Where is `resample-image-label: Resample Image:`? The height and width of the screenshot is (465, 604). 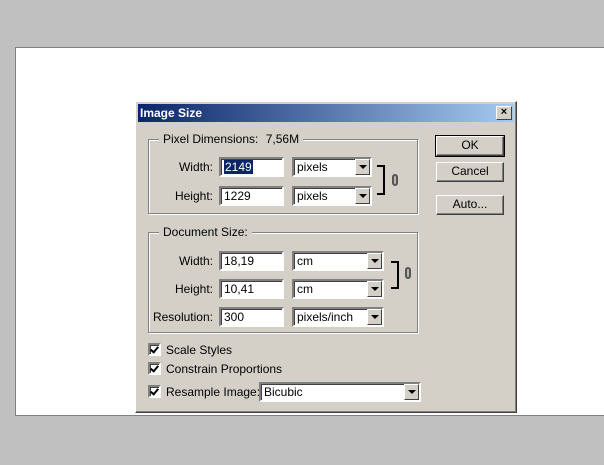 resample-image-label: Resample Image: is located at coordinates (213, 391).